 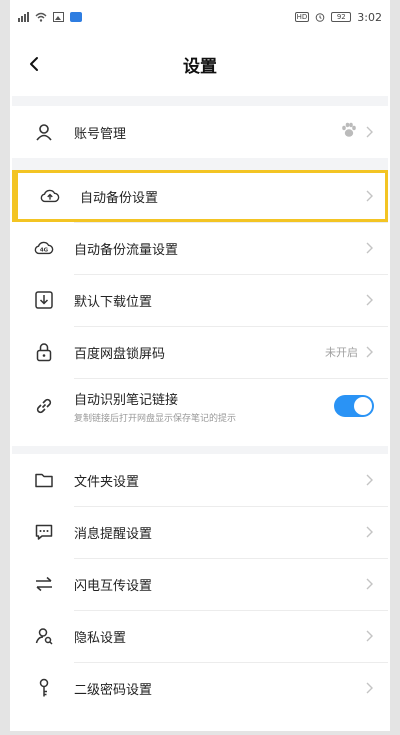 What do you see at coordinates (44, 132) in the screenshot?
I see `user-icon` at bounding box center [44, 132].